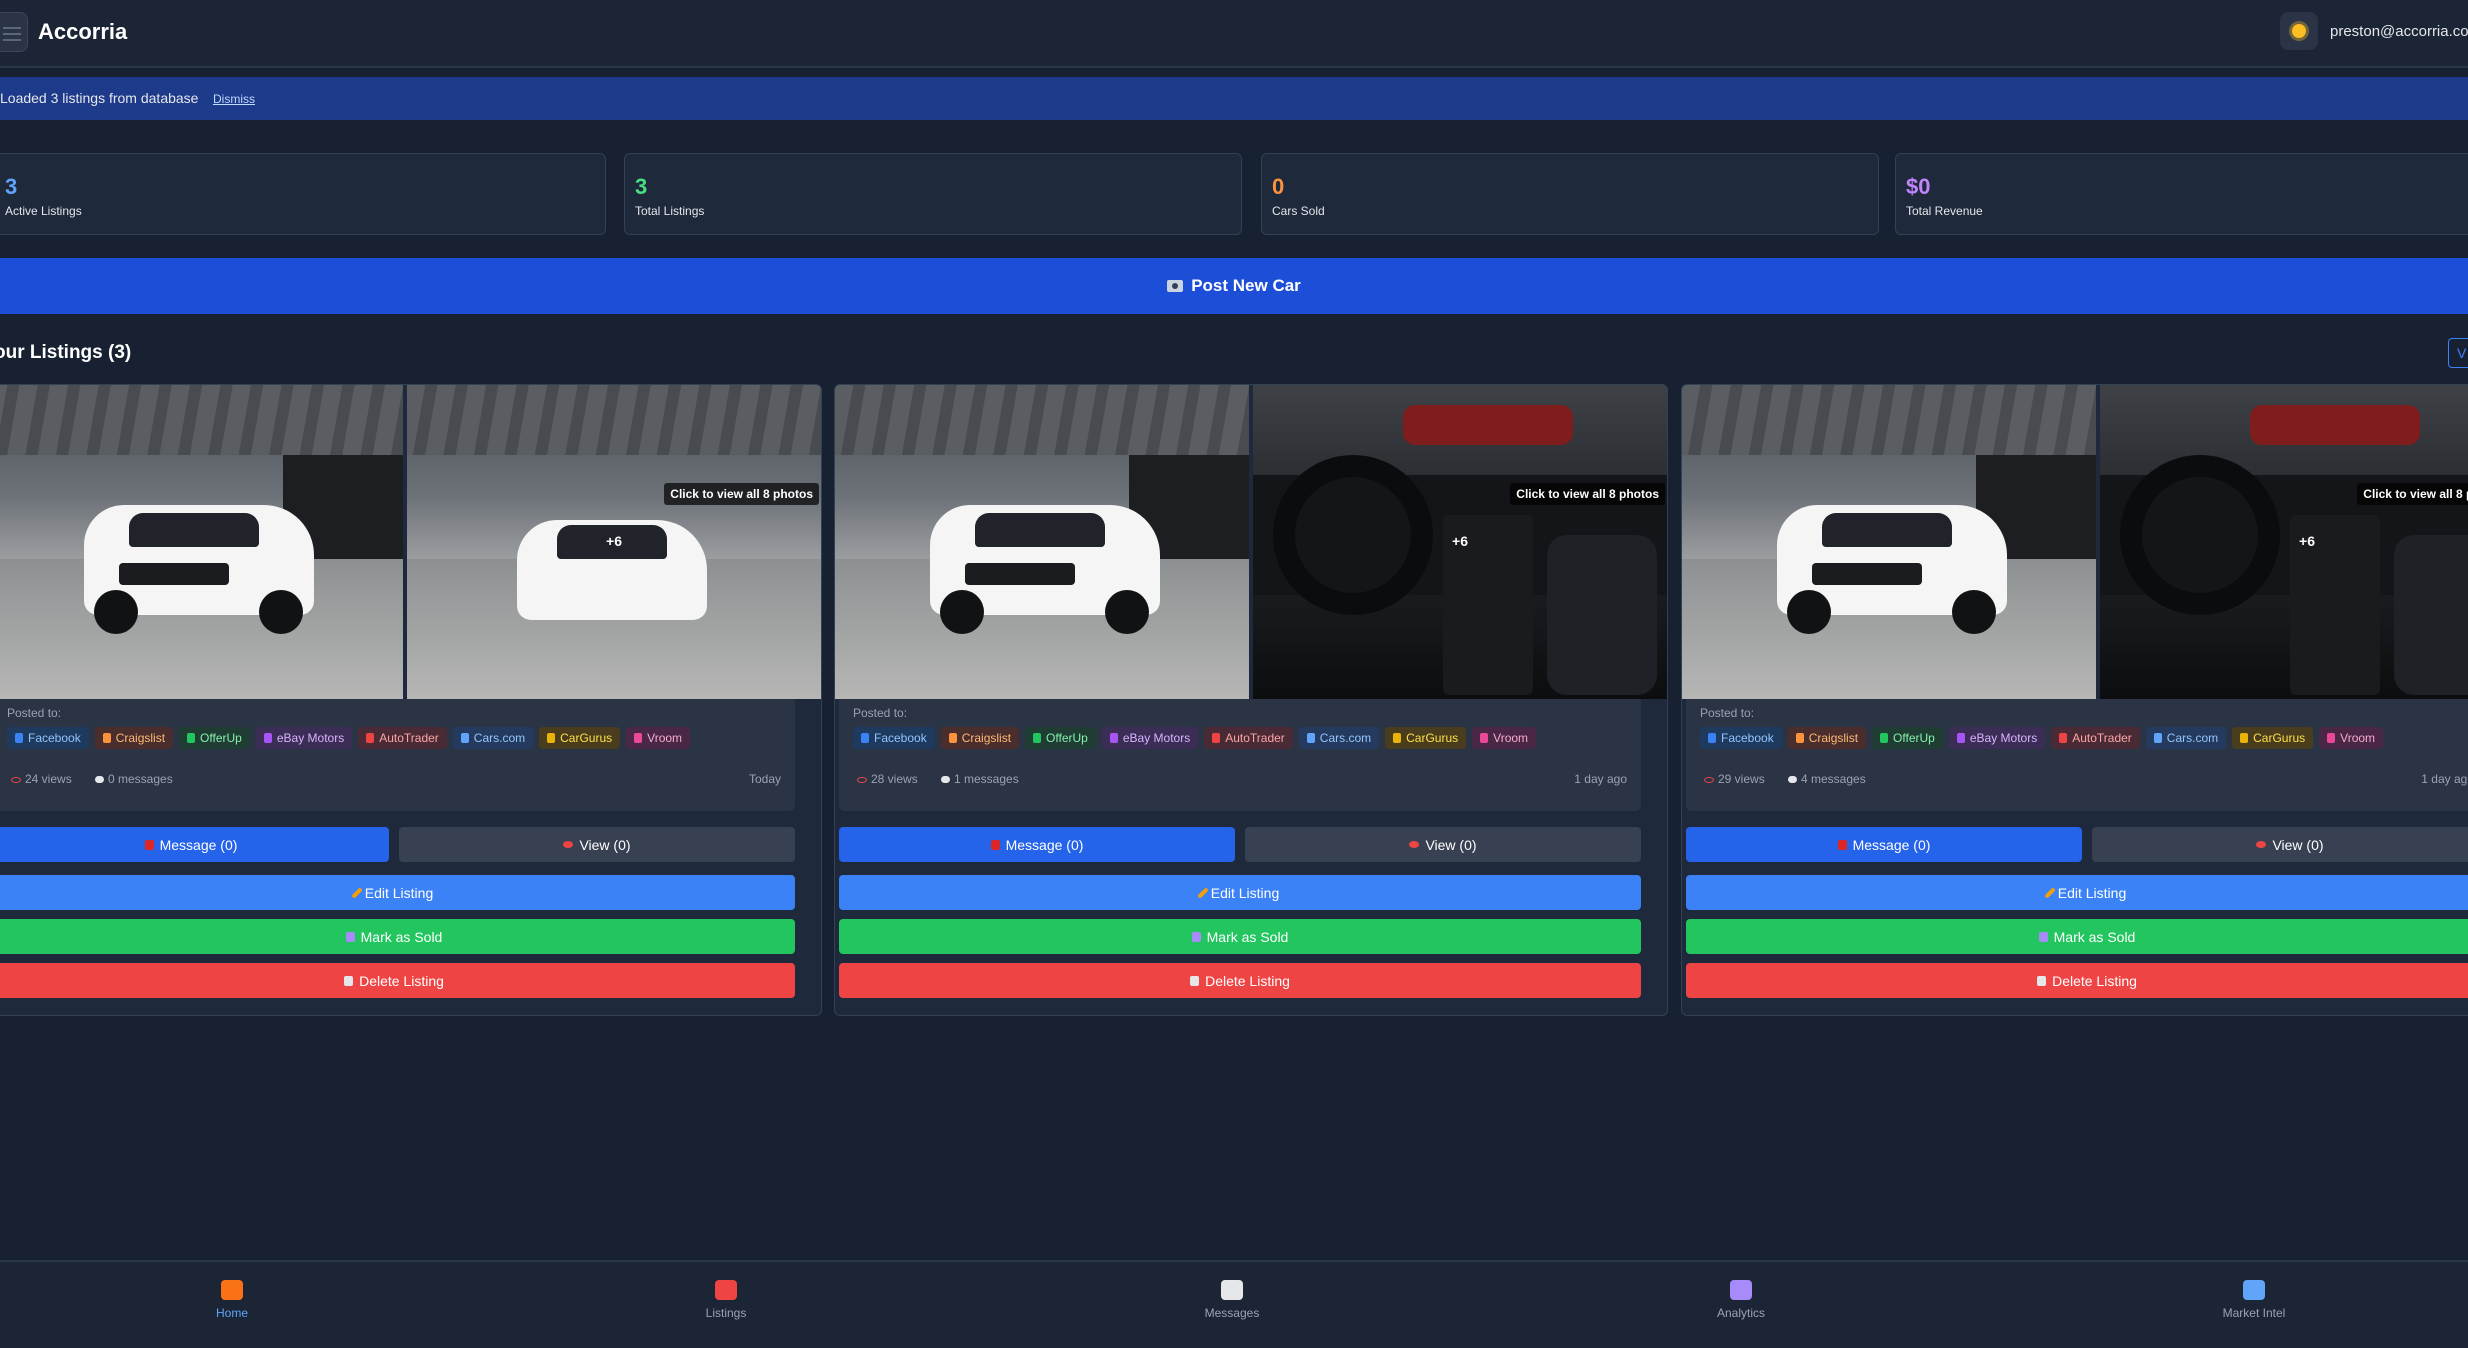 The height and width of the screenshot is (1348, 2468). I want to click on nav-item-market-intel: Market Intel, so click(2254, 1300).